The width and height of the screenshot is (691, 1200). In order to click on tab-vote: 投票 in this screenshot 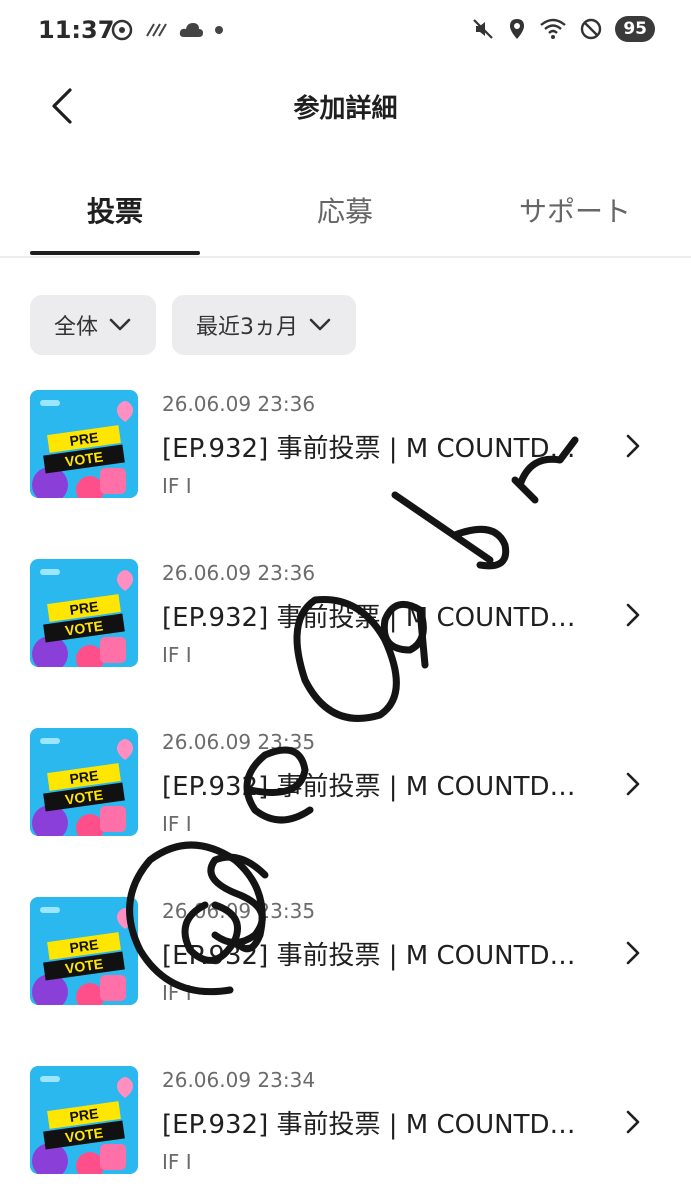, I will do `click(115, 210)`.